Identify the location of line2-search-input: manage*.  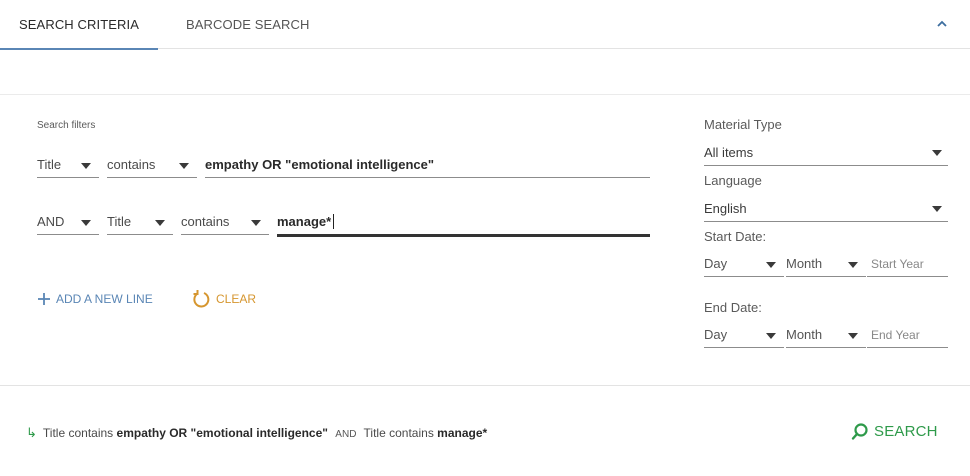
(463, 223).